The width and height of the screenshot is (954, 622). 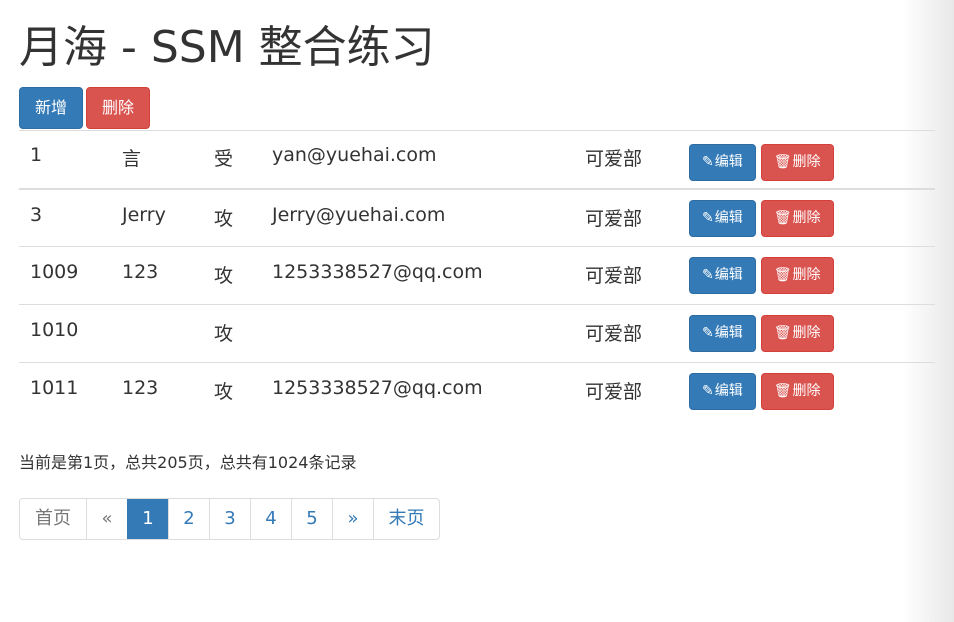 I want to click on table-row: 1010 攻可爱部 ✎编辑 🗑删除, so click(x=477, y=333).